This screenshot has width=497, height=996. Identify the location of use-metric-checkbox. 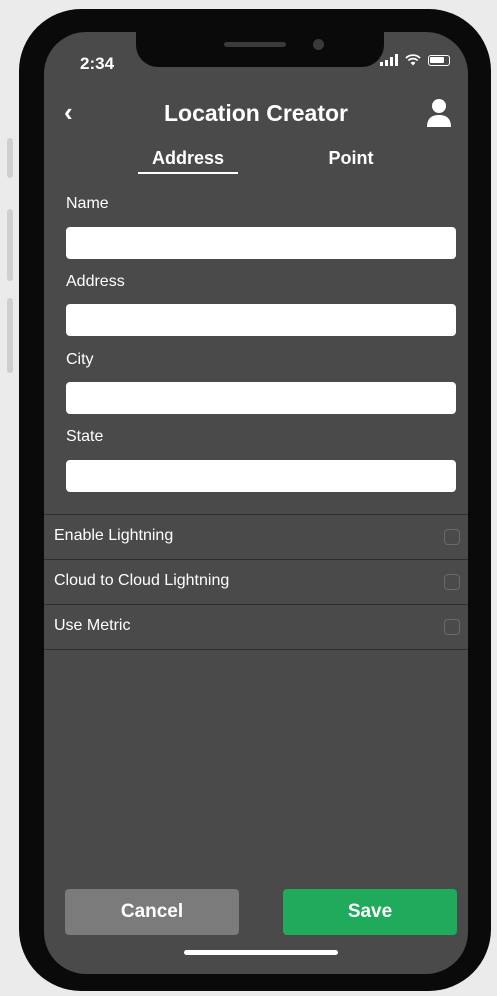
(452, 627).